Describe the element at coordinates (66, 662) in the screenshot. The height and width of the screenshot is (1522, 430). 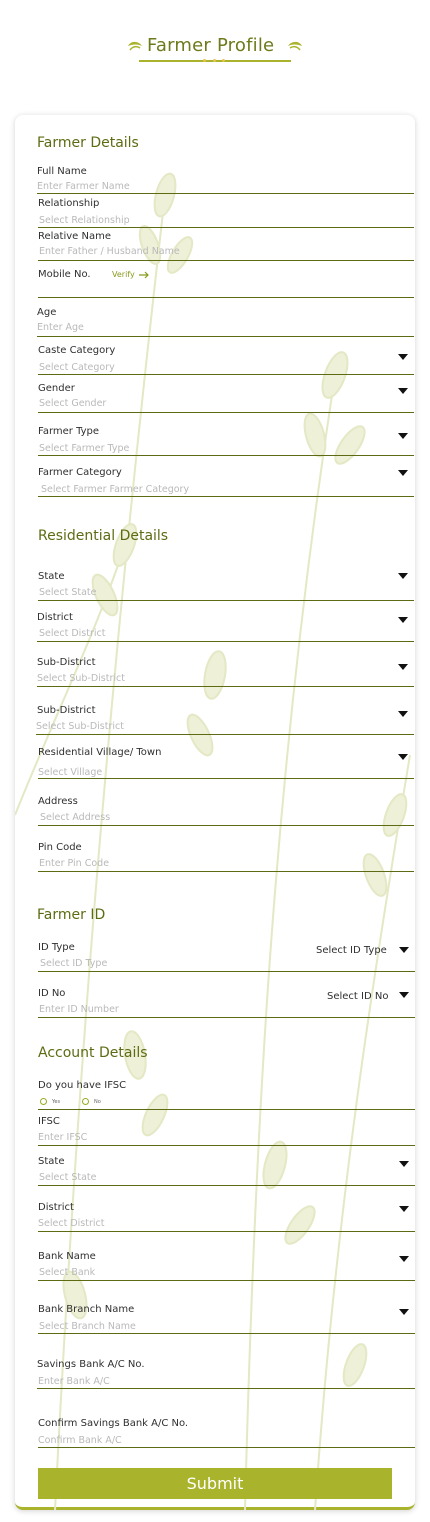
I see `sub-district-label-1: Sub-District` at that location.